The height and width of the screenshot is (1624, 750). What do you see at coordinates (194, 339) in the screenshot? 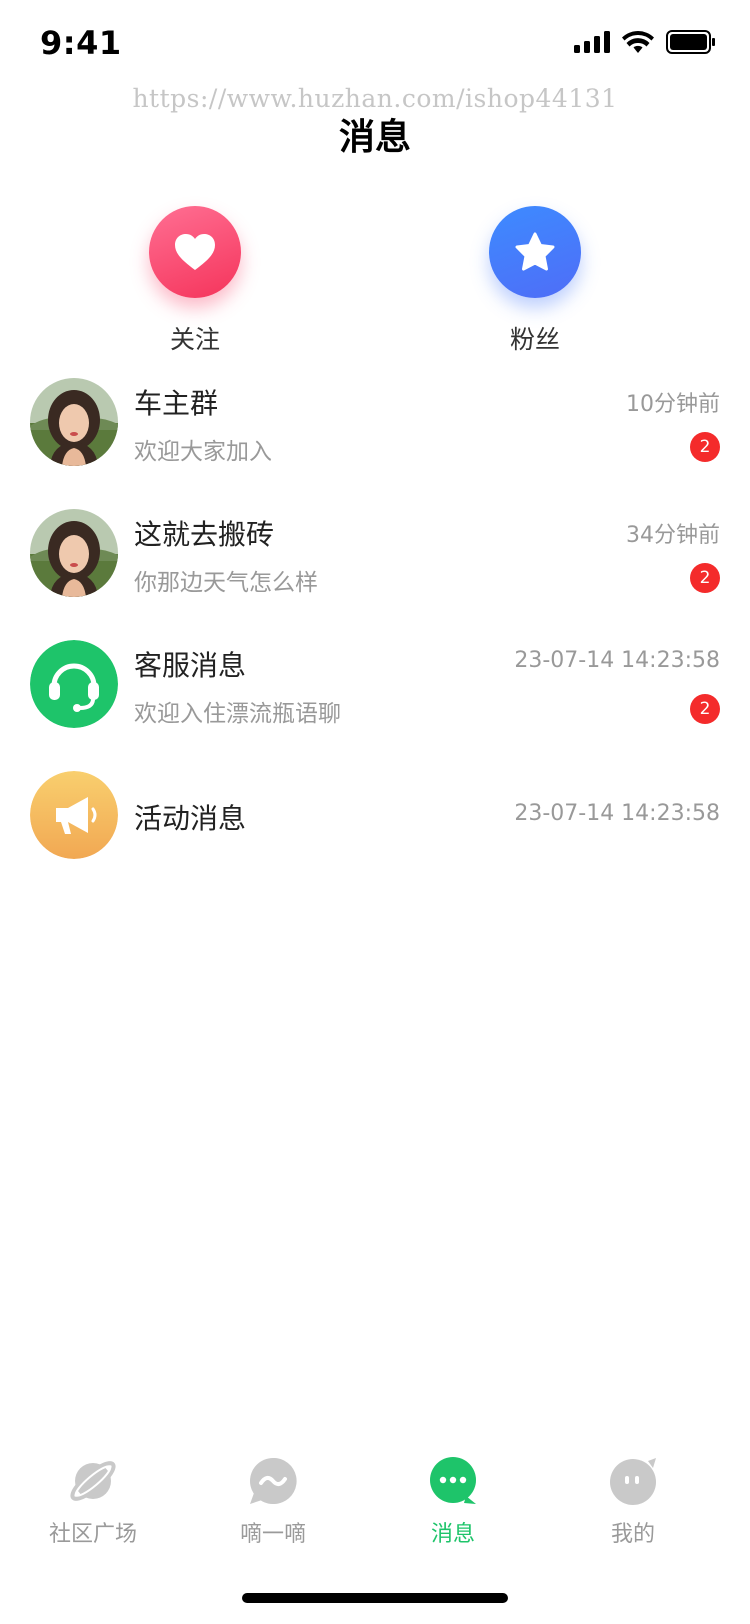
I see `follow-label: 关注` at bounding box center [194, 339].